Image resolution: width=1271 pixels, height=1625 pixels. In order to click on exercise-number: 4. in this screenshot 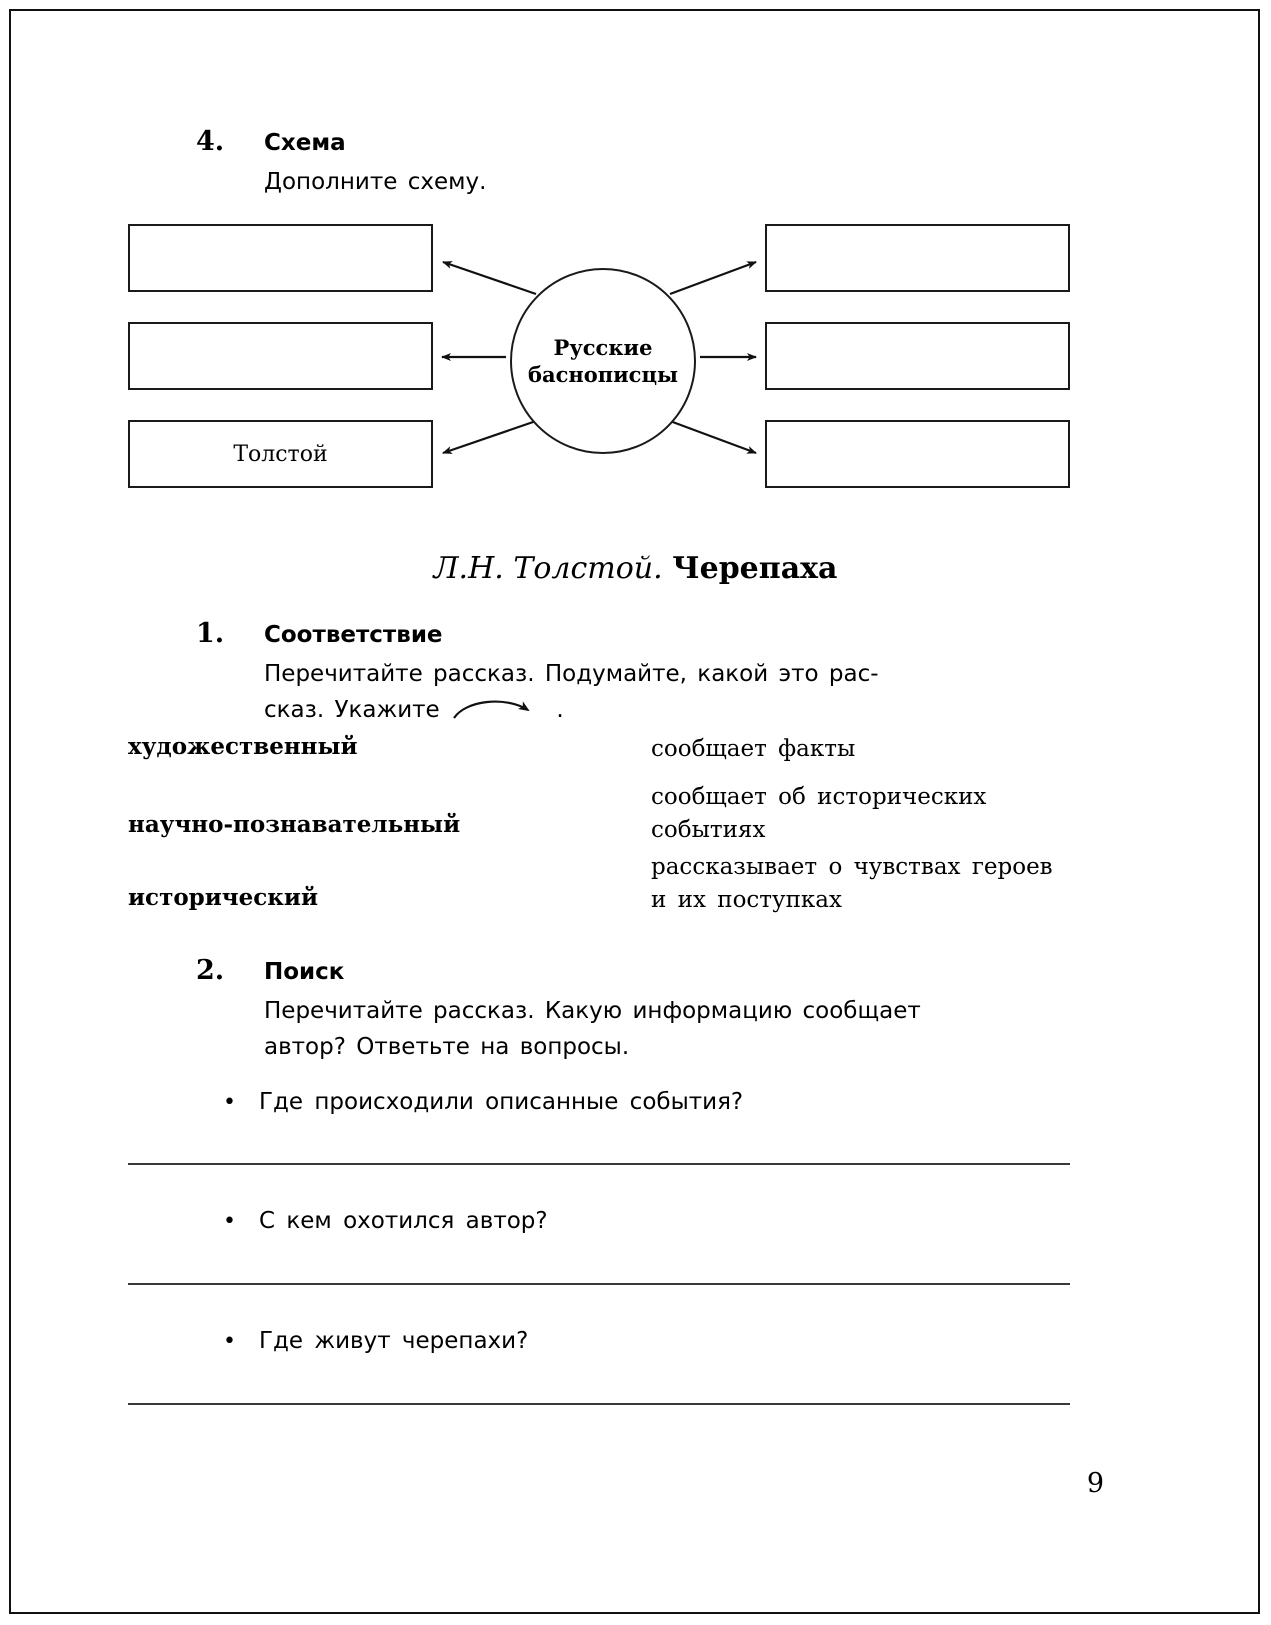, I will do `click(210, 141)`.